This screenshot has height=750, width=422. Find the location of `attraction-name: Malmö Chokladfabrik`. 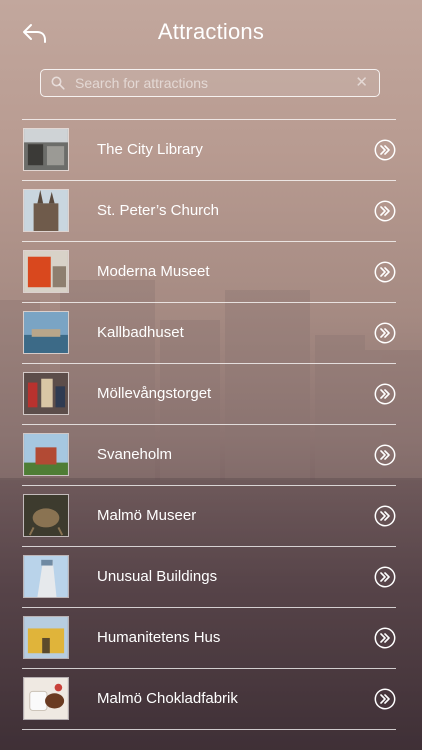

attraction-name: Malmö Chokladfabrik is located at coordinates (167, 698).